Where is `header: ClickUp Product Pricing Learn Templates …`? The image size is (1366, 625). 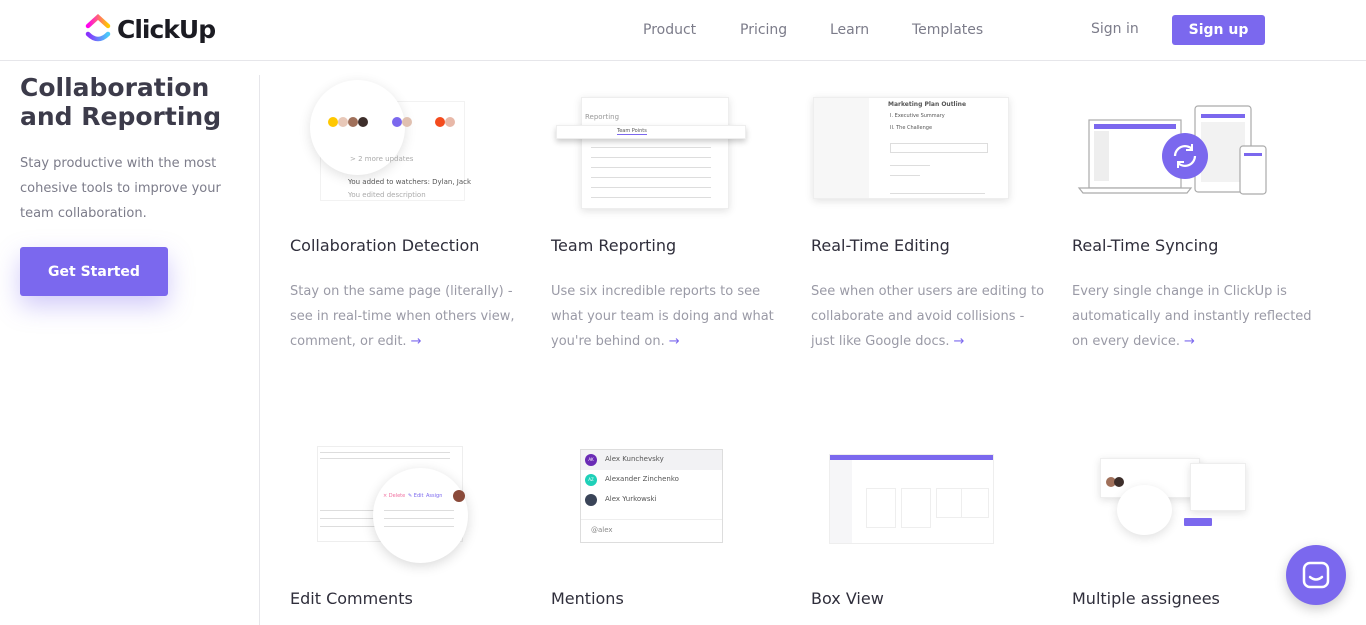 header: ClickUp Product Pricing Learn Templates … is located at coordinates (683, 30).